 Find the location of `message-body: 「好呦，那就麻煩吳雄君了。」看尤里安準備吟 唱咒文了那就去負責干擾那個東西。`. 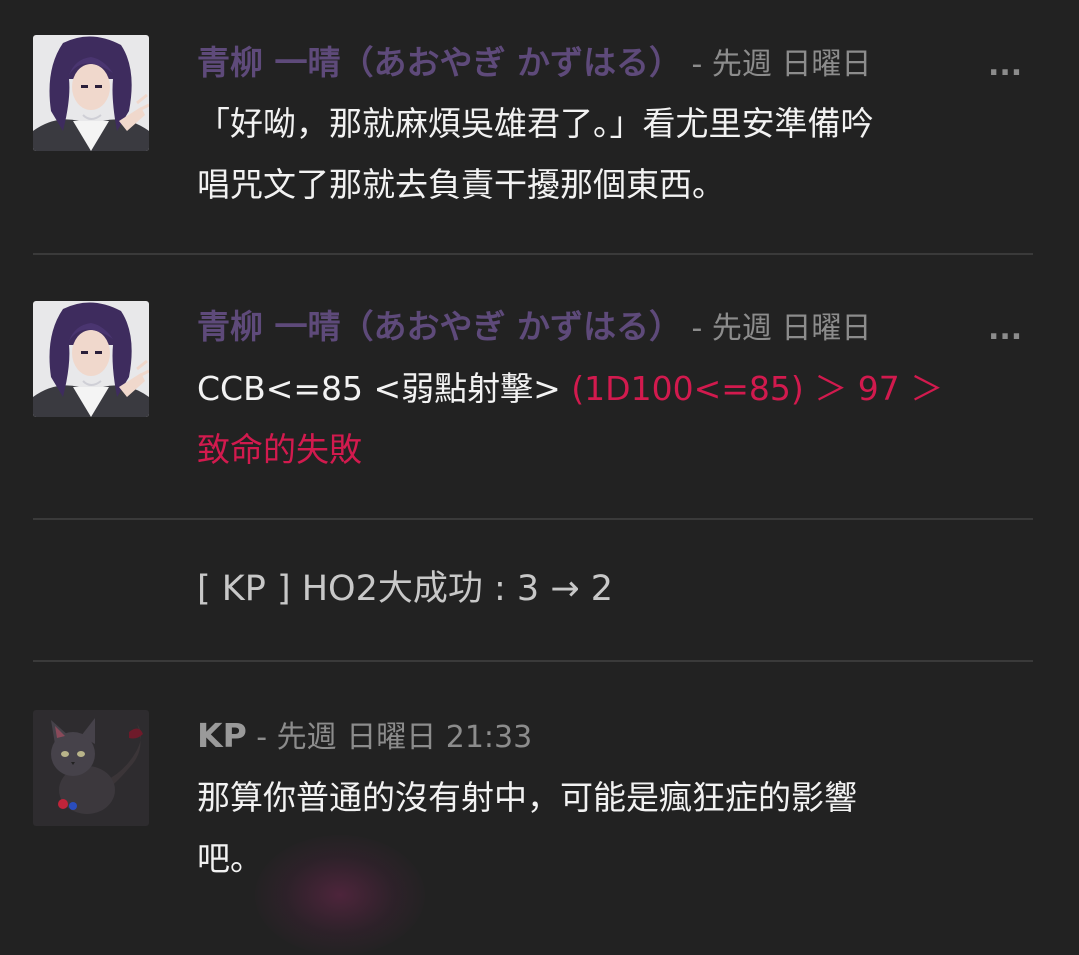

message-body: 「好呦，那就麻煩吳雄君了。」看尤里安準備吟 唱咒文了那就去負責干擾那個東西。 is located at coordinates (607, 154).